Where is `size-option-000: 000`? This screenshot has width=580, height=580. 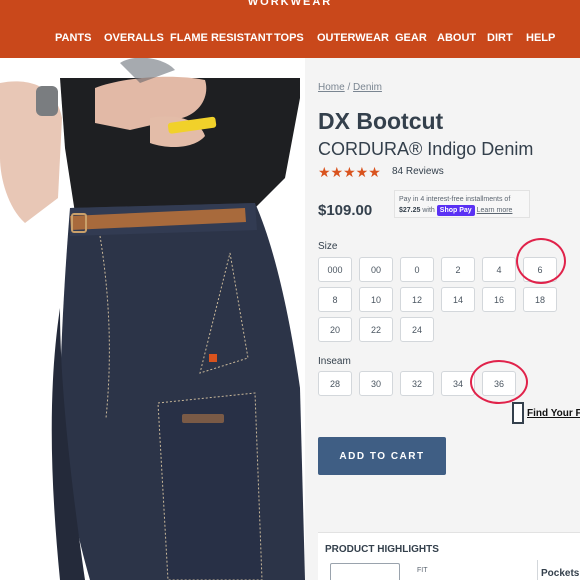
size-option-000: 000 is located at coordinates (335, 269).